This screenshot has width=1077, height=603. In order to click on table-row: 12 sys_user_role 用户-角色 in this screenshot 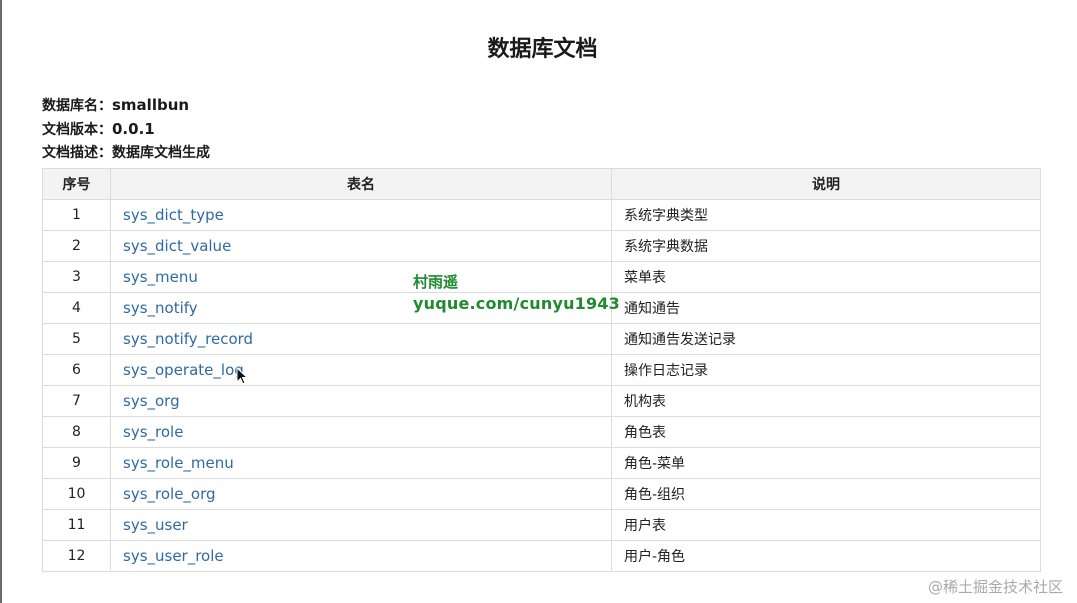, I will do `click(541, 556)`.